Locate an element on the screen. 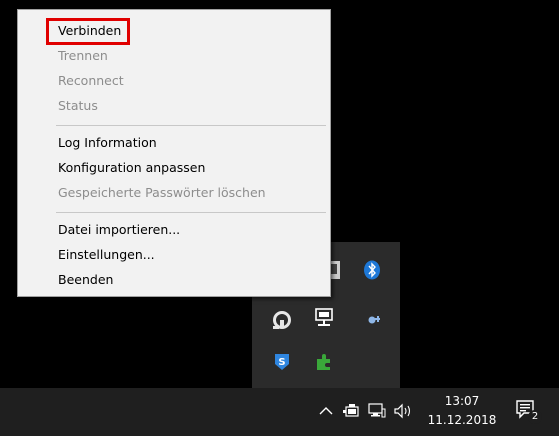 Image resolution: width=559 pixels, height=436 pixels. volume-icon is located at coordinates (403, 411).